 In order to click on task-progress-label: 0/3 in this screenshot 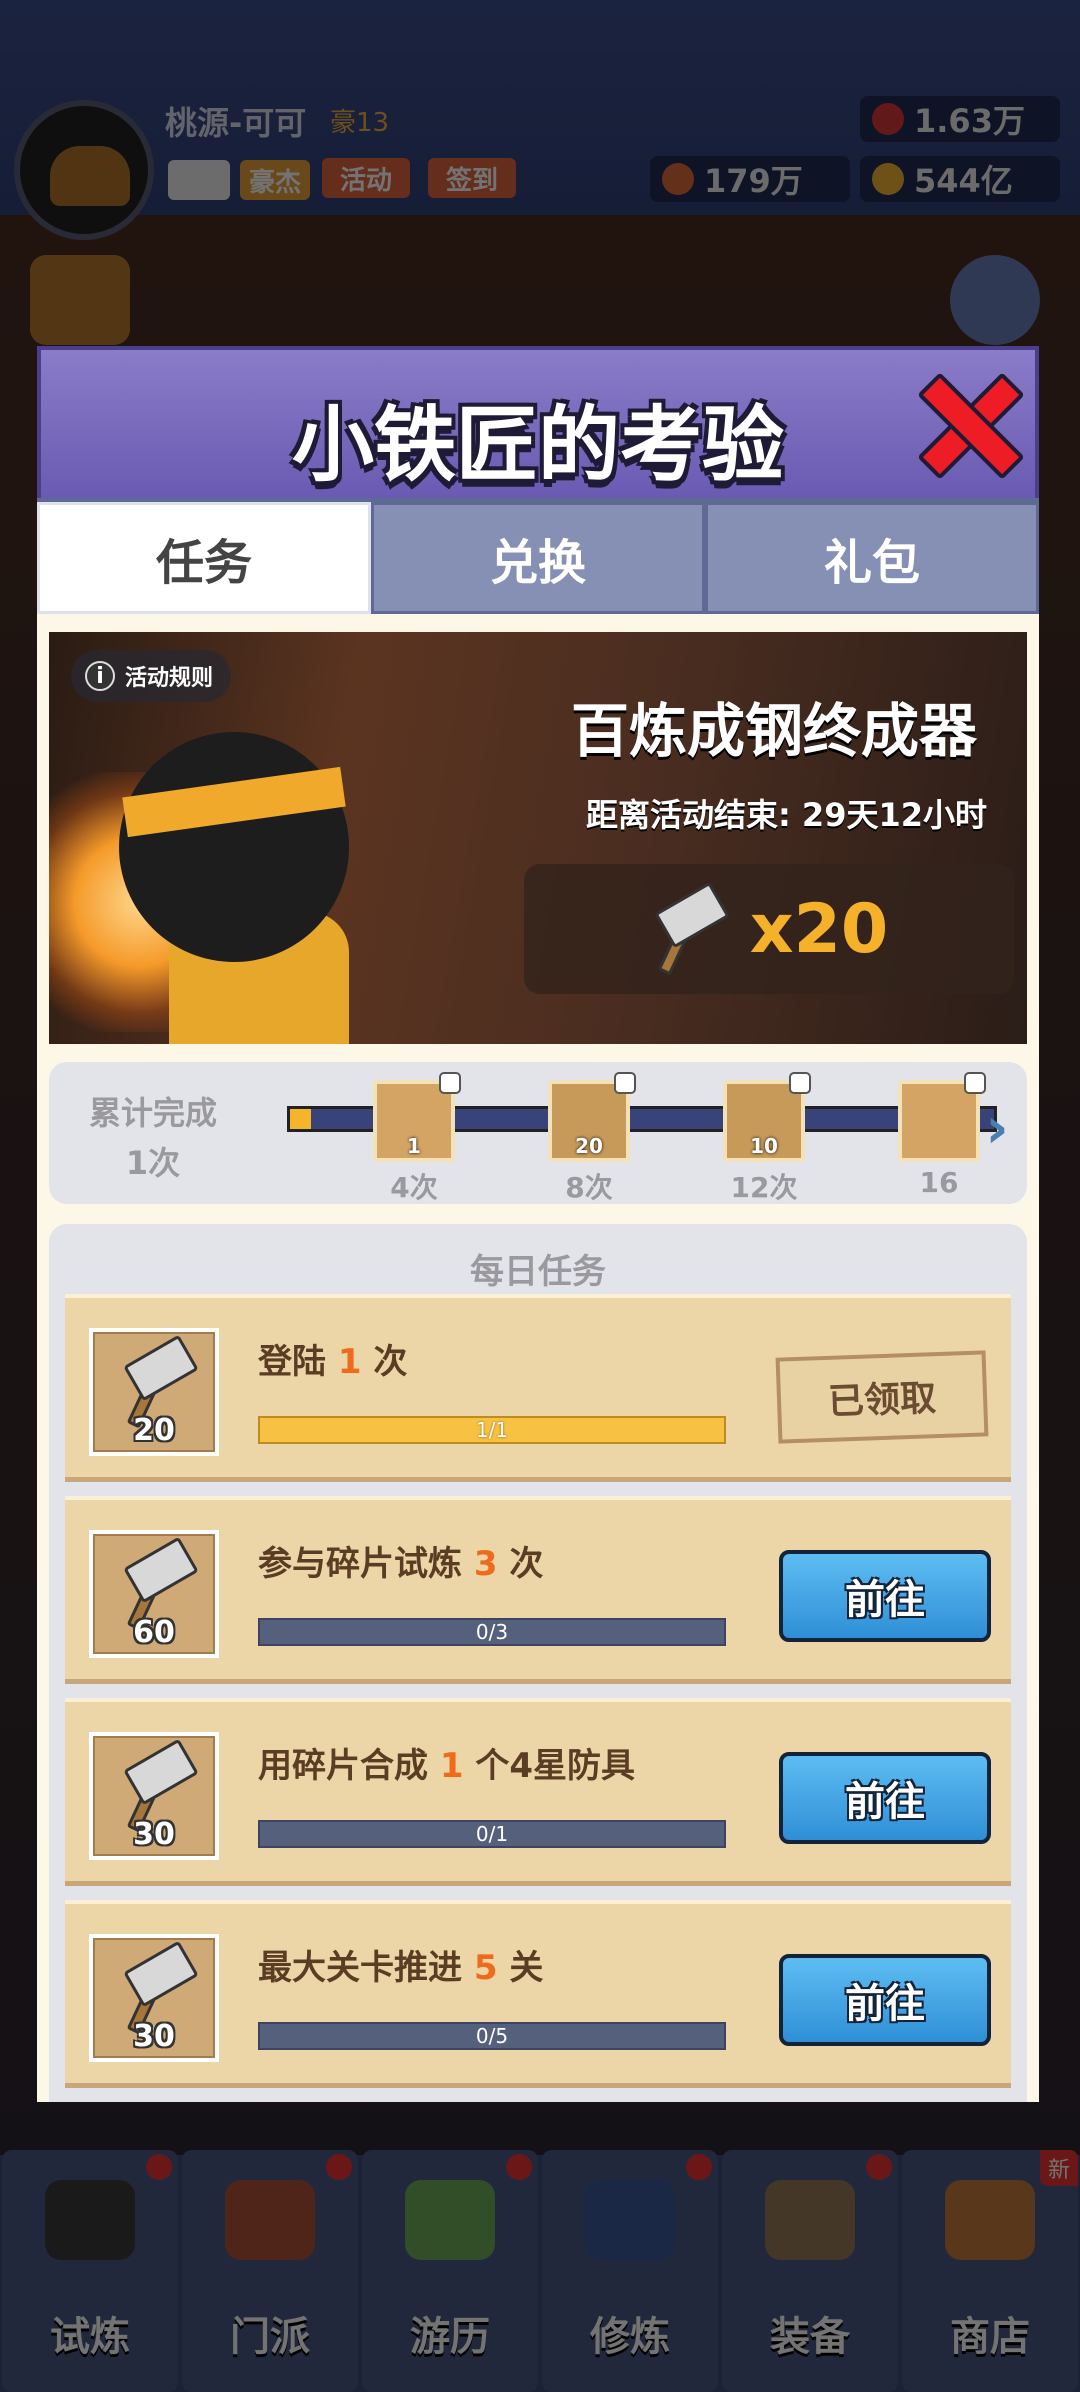, I will do `click(492, 1632)`.